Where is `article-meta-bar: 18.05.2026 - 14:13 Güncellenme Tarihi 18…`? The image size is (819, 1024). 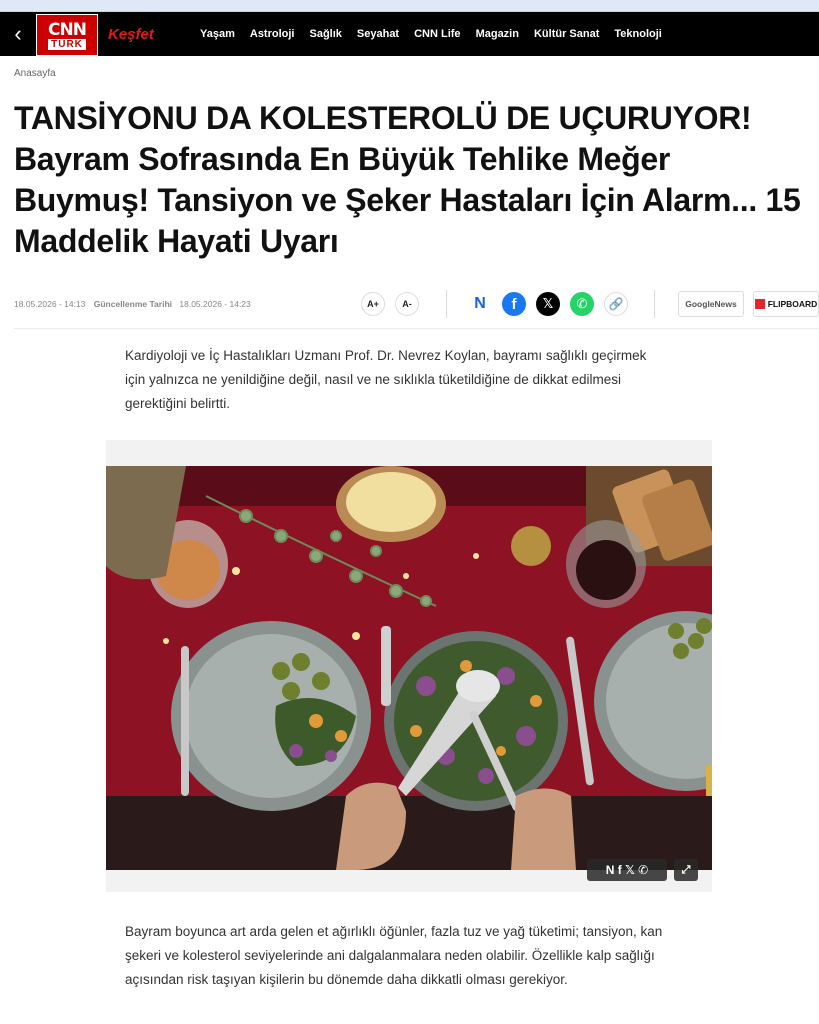
article-meta-bar: 18.05.2026 - 14:13 Güncellenme Tarihi 18… is located at coordinates (416, 304).